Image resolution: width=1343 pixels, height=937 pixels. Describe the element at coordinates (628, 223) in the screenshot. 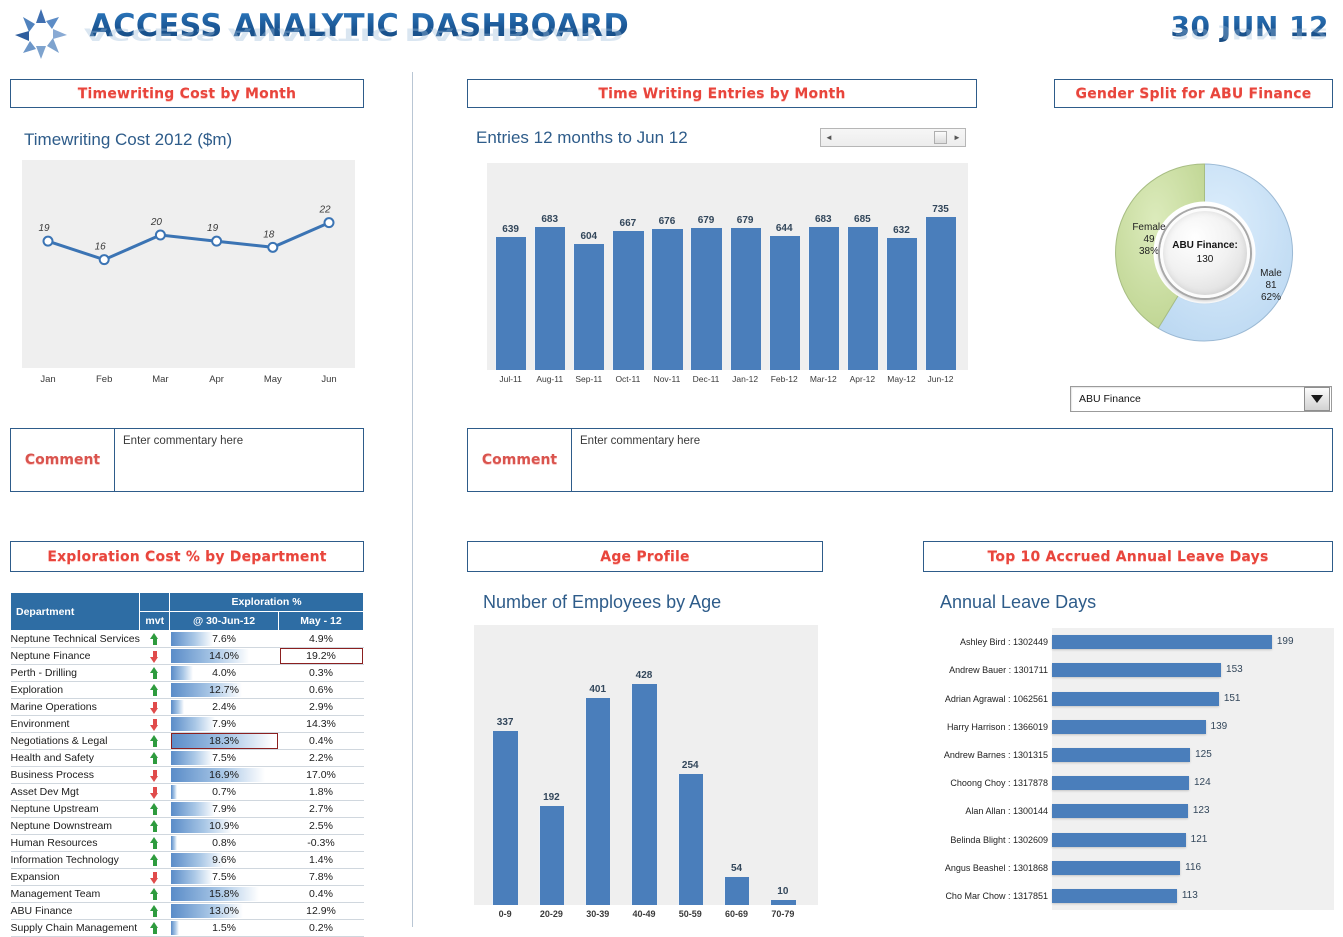

I see `bar-value-label: 667` at that location.